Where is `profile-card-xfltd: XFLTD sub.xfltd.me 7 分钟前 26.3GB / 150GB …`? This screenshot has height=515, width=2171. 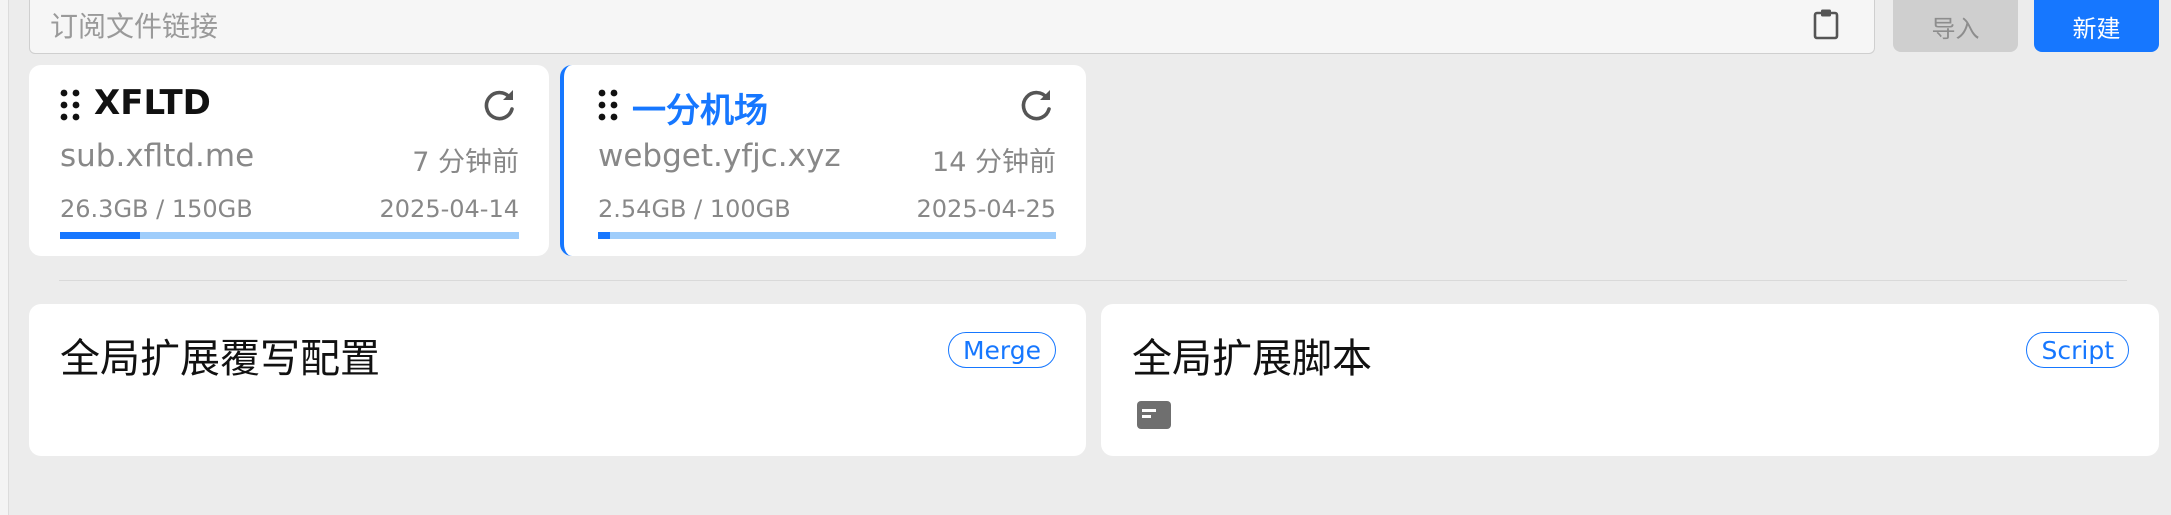
profile-card-xfltd: XFLTD sub.xfltd.me 7 分钟前 26.3GB / 150GB … is located at coordinates (289, 160).